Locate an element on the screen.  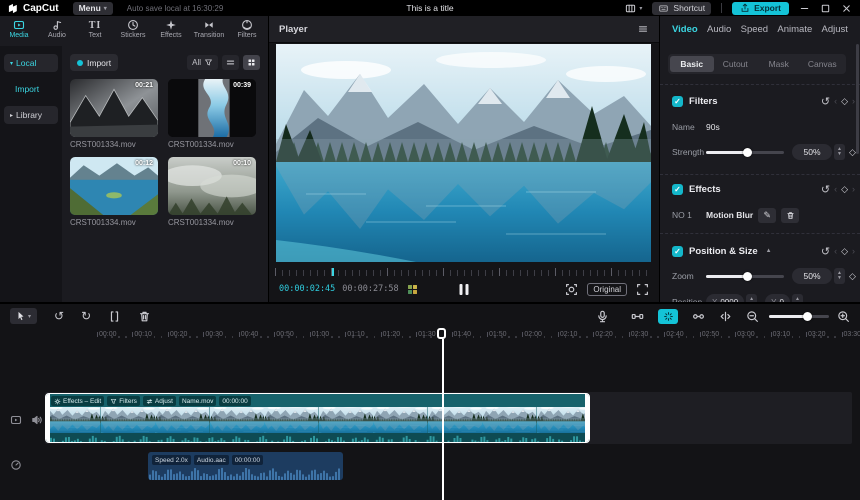
clip-badge-effects-edit: Effects – Edit is located at coordinates (78, 401).